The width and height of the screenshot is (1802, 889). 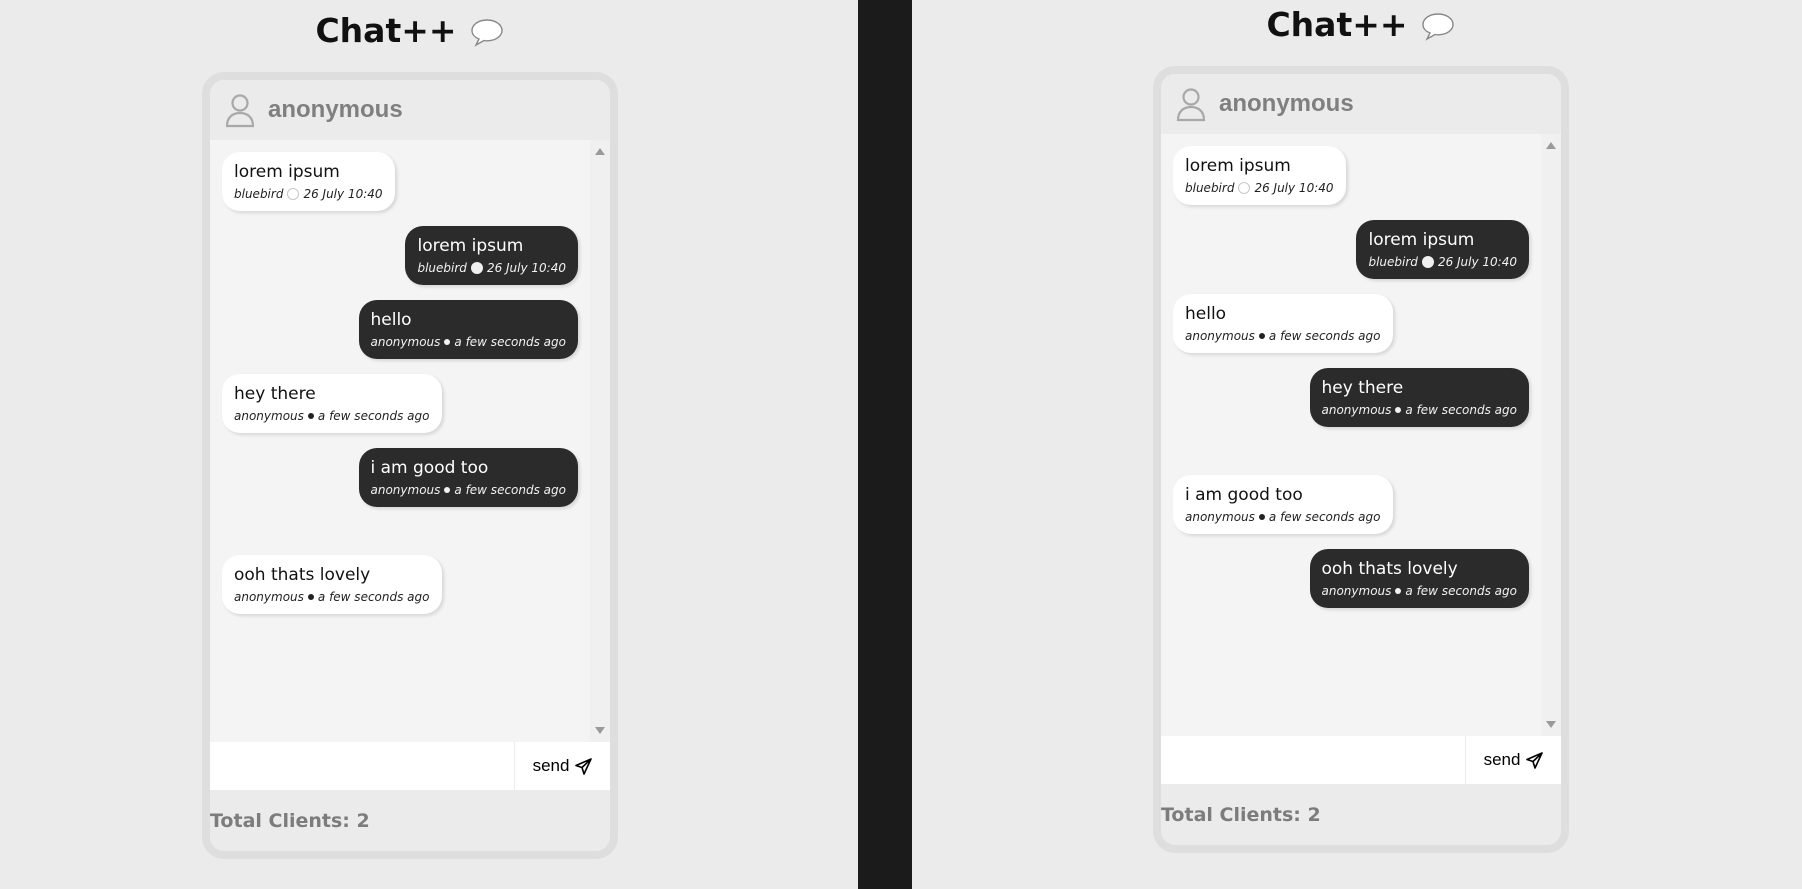 I want to click on incoming-message: hello anonymous a few seconds ago, so click(x=1283, y=323).